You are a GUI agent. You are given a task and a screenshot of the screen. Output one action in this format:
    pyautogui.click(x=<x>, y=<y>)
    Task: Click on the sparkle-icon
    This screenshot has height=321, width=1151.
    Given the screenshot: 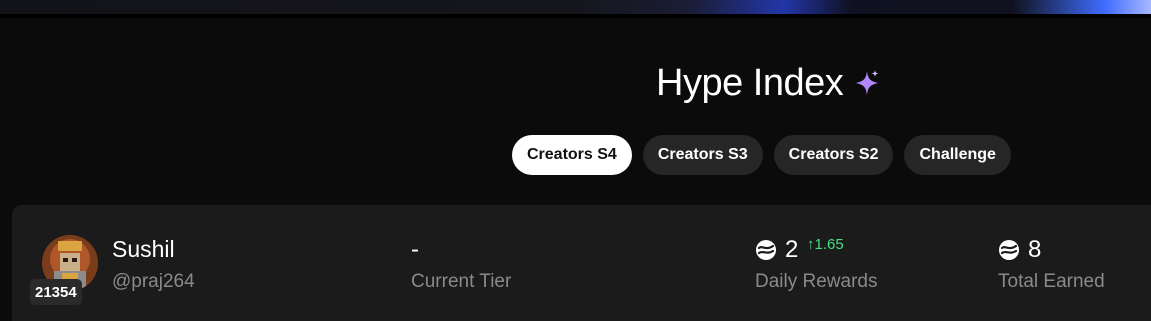 What is the action you would take?
    pyautogui.click(x=867, y=82)
    